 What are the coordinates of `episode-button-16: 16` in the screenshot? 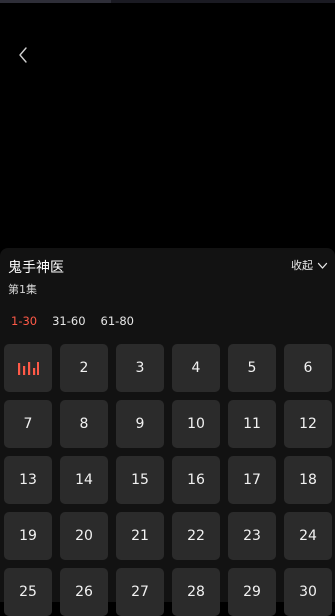 It's located at (196, 480).